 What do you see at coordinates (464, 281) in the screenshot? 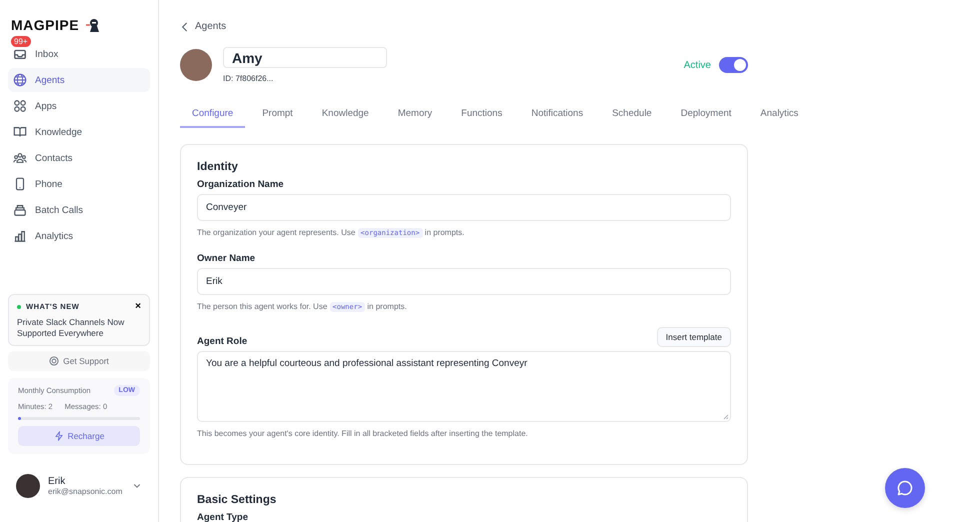
I see `input-field: Erik` at bounding box center [464, 281].